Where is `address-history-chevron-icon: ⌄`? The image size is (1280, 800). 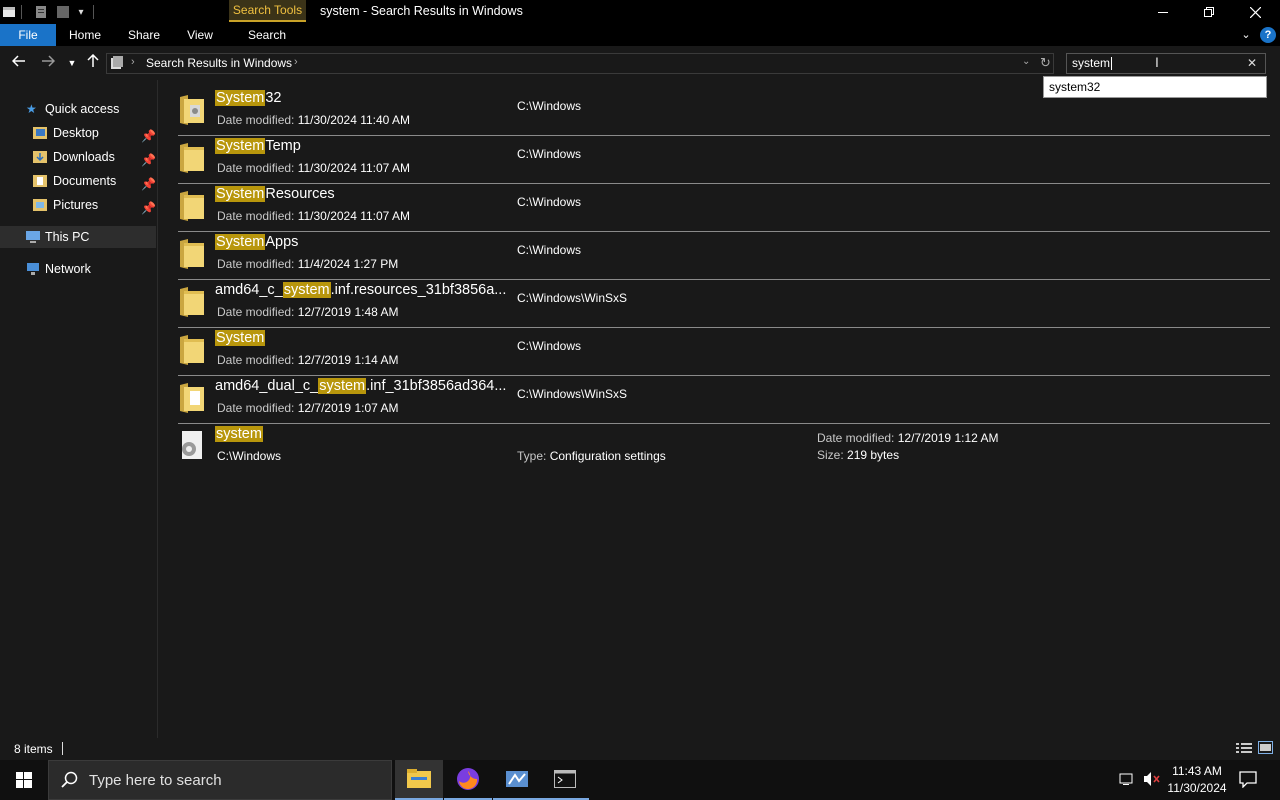
address-history-chevron-icon: ⌄ is located at coordinates (1026, 61).